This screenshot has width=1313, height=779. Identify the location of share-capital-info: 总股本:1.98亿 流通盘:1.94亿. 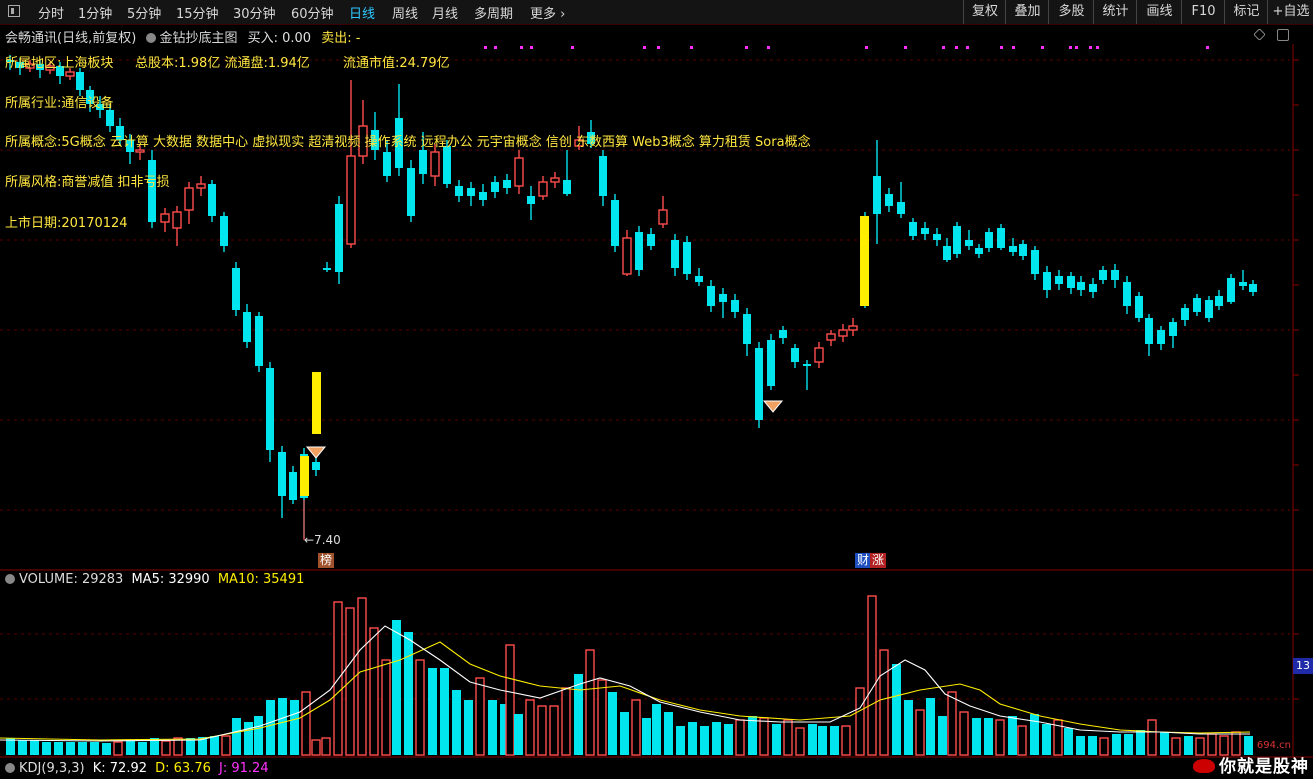
(222, 63).